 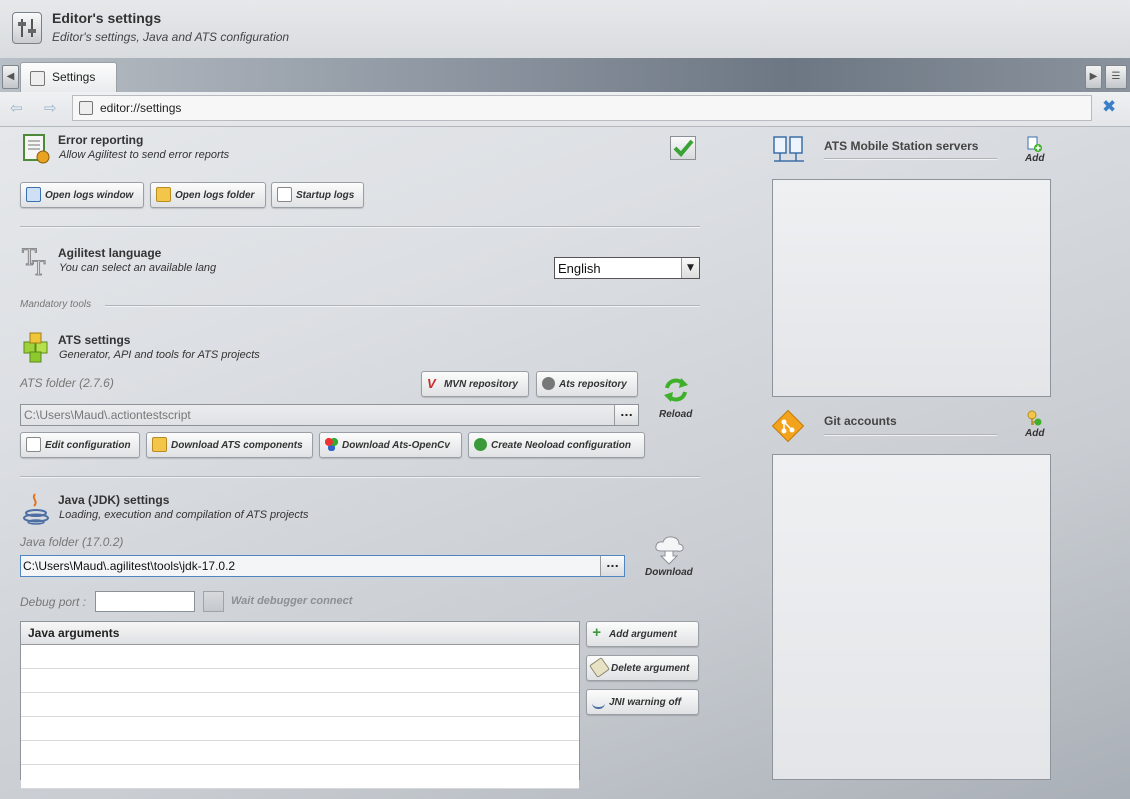 What do you see at coordinates (475, 384) in the screenshot?
I see `mvn-repository-button: V MVN repository` at bounding box center [475, 384].